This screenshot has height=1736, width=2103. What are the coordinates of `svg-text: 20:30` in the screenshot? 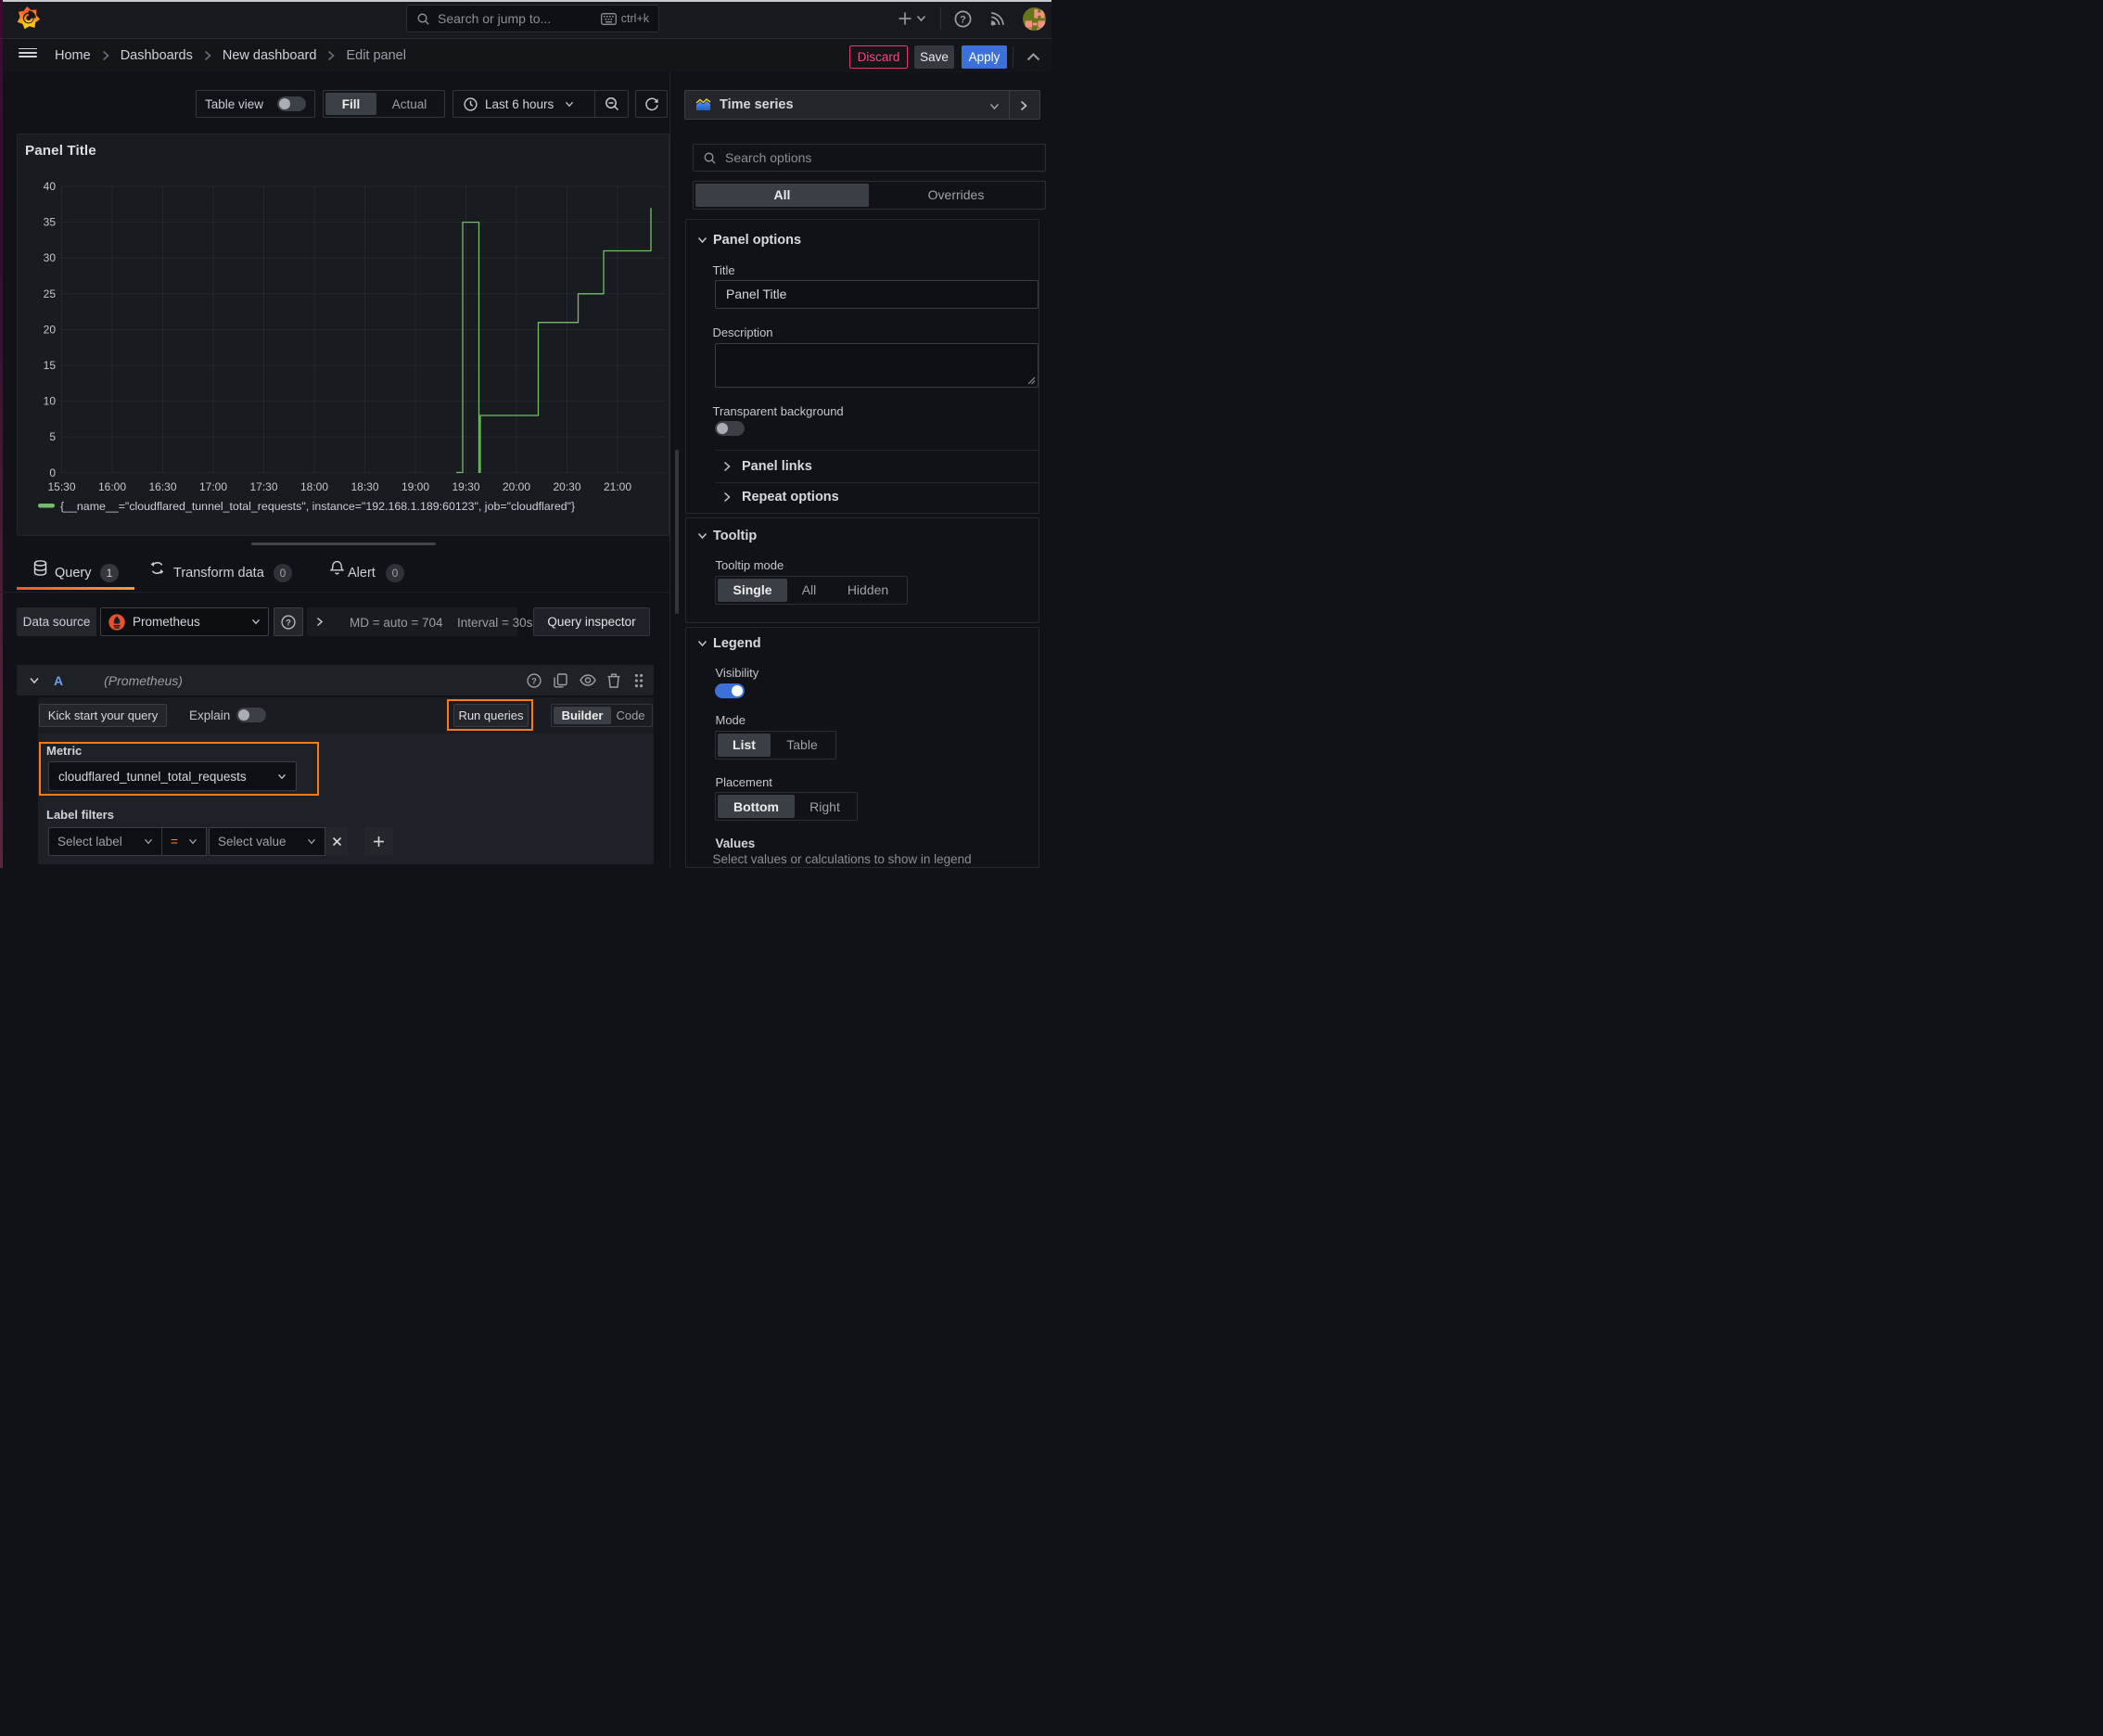 It's located at (566, 487).